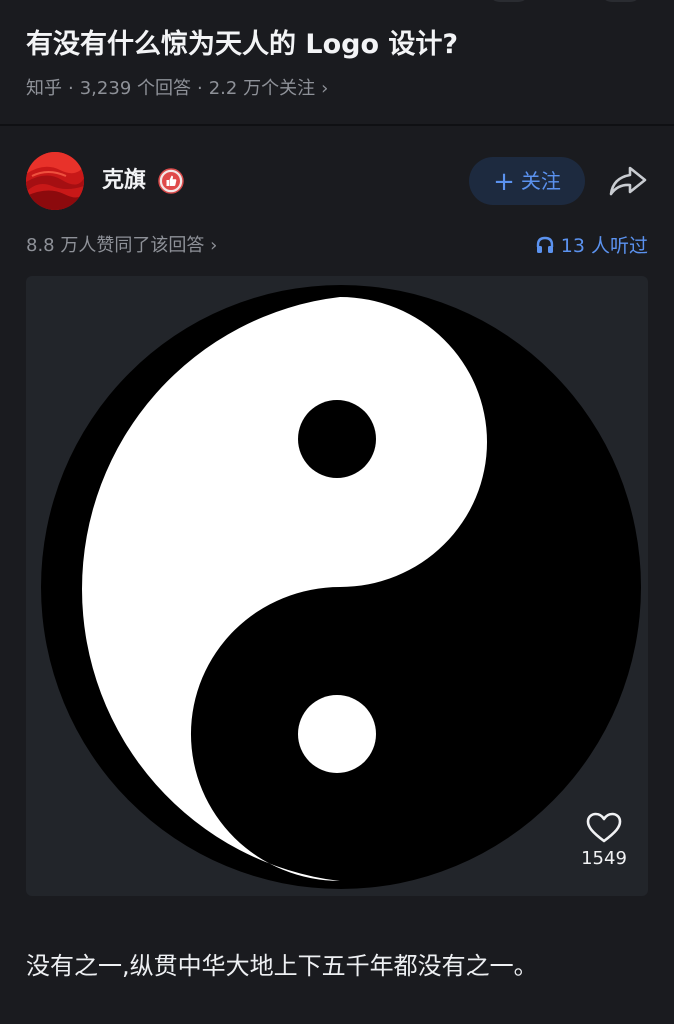  Describe the element at coordinates (341, 966) in the screenshot. I see `answer-text: 没有之一,纵贯中华大地上下五千年都没有之一。` at that location.